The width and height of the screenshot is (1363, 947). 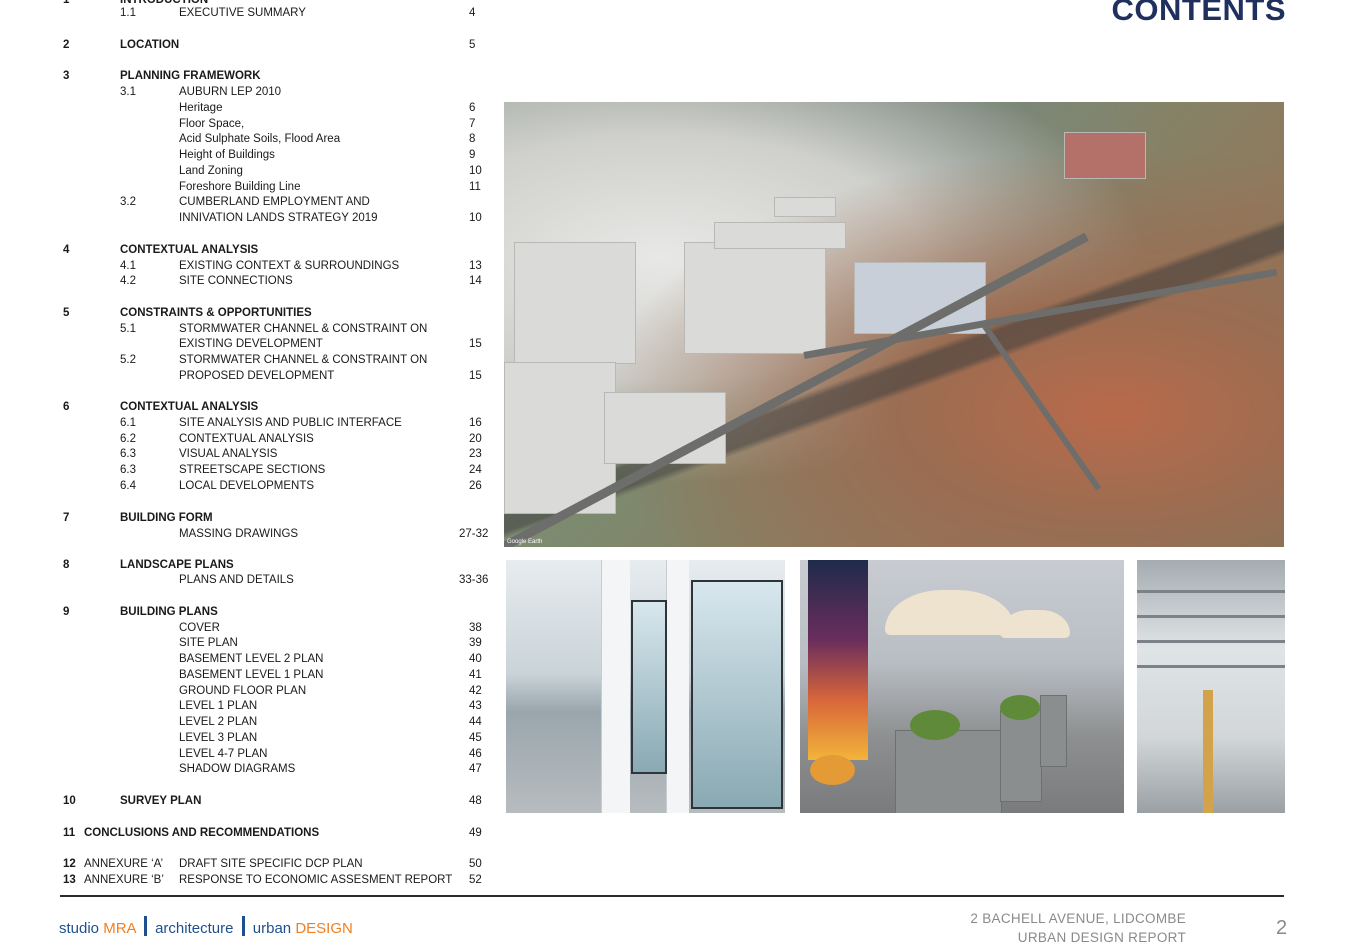 I want to click on toc-row: 6.4 LOCAL DEVELOPMENTS 26, so click(x=250, y=486).